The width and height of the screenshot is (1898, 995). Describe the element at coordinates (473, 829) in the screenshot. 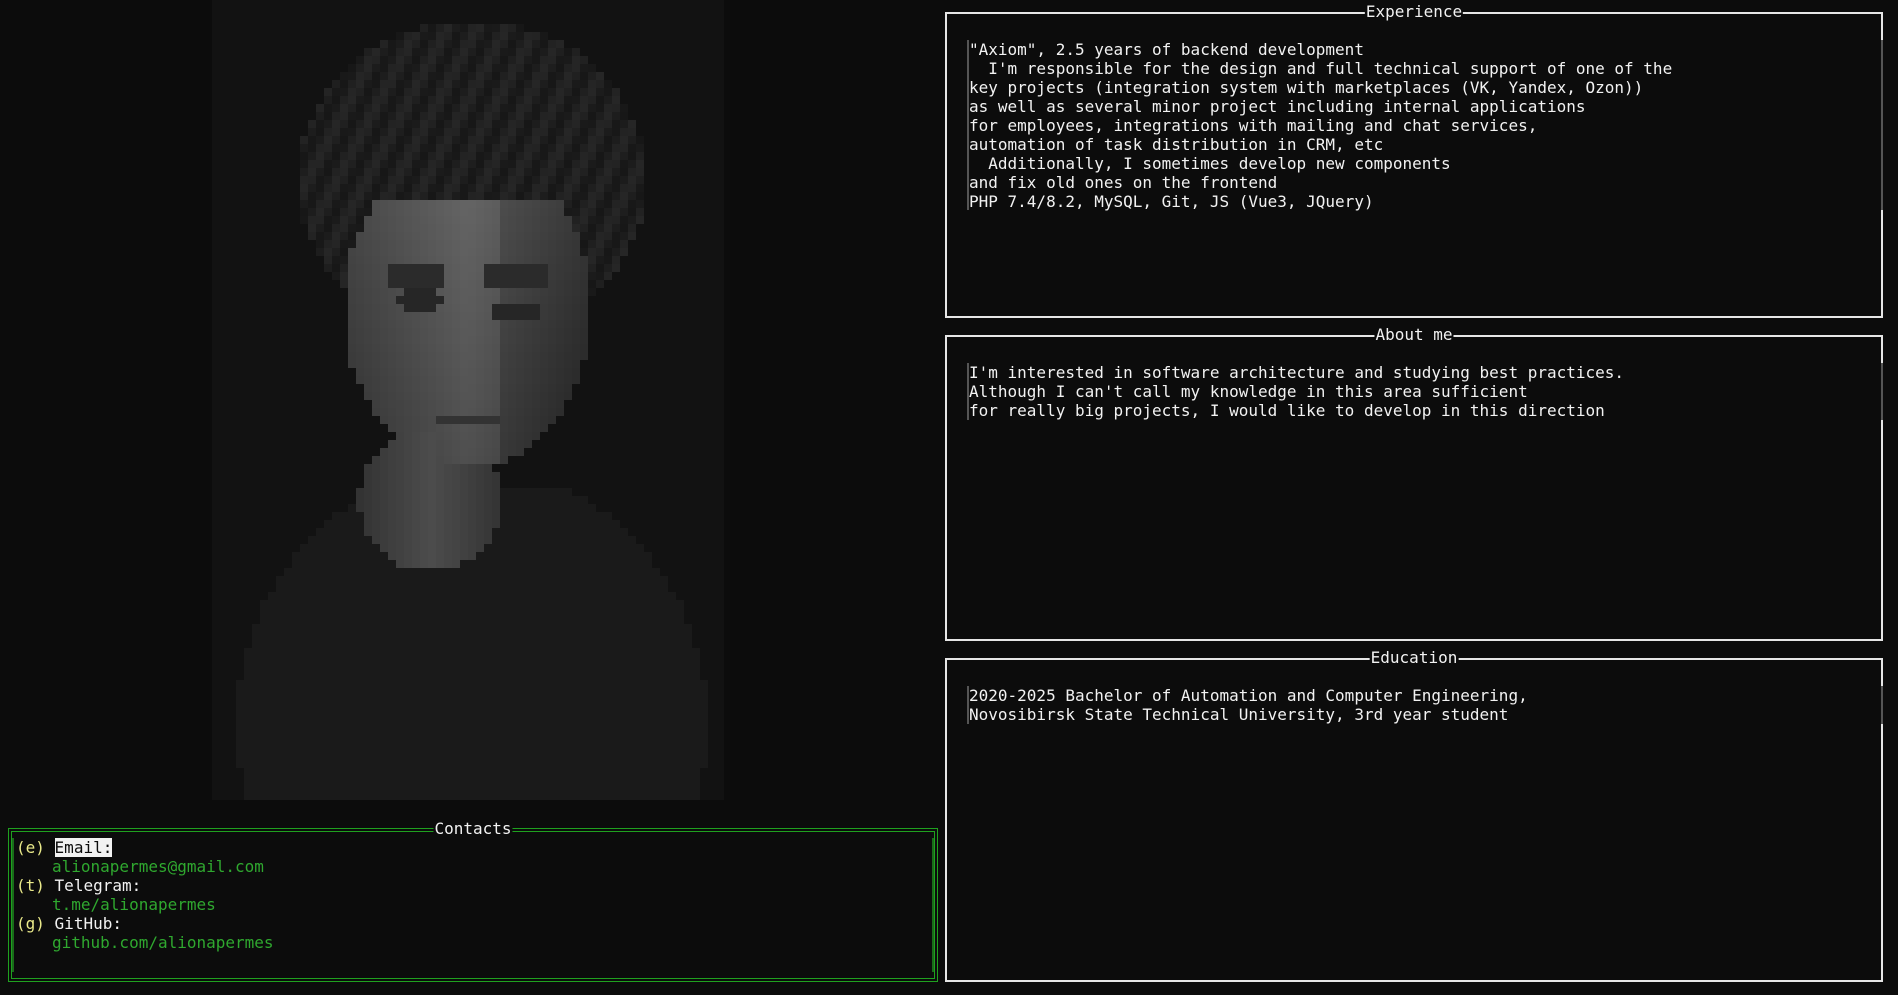

I see `contacts-title: Contacts` at that location.